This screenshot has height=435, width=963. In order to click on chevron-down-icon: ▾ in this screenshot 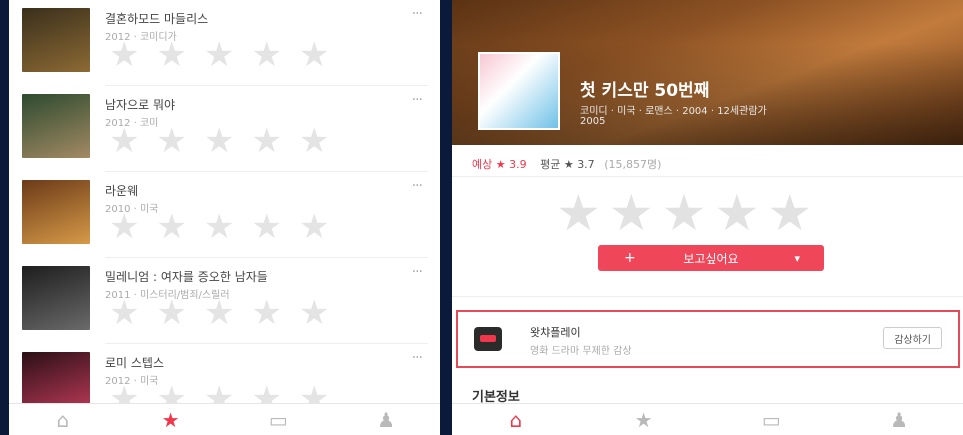, I will do `click(797, 258)`.